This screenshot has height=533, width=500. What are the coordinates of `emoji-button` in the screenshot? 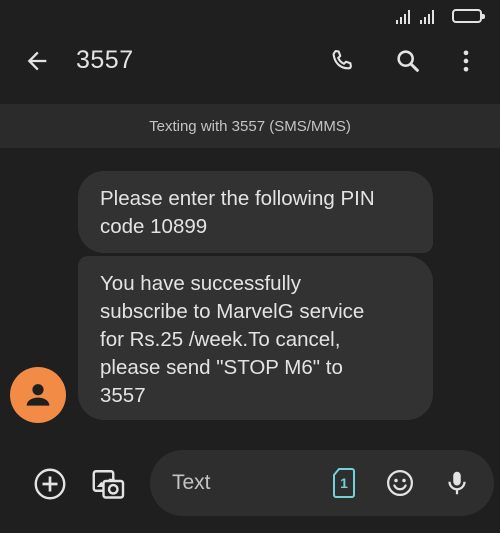 It's located at (400, 483).